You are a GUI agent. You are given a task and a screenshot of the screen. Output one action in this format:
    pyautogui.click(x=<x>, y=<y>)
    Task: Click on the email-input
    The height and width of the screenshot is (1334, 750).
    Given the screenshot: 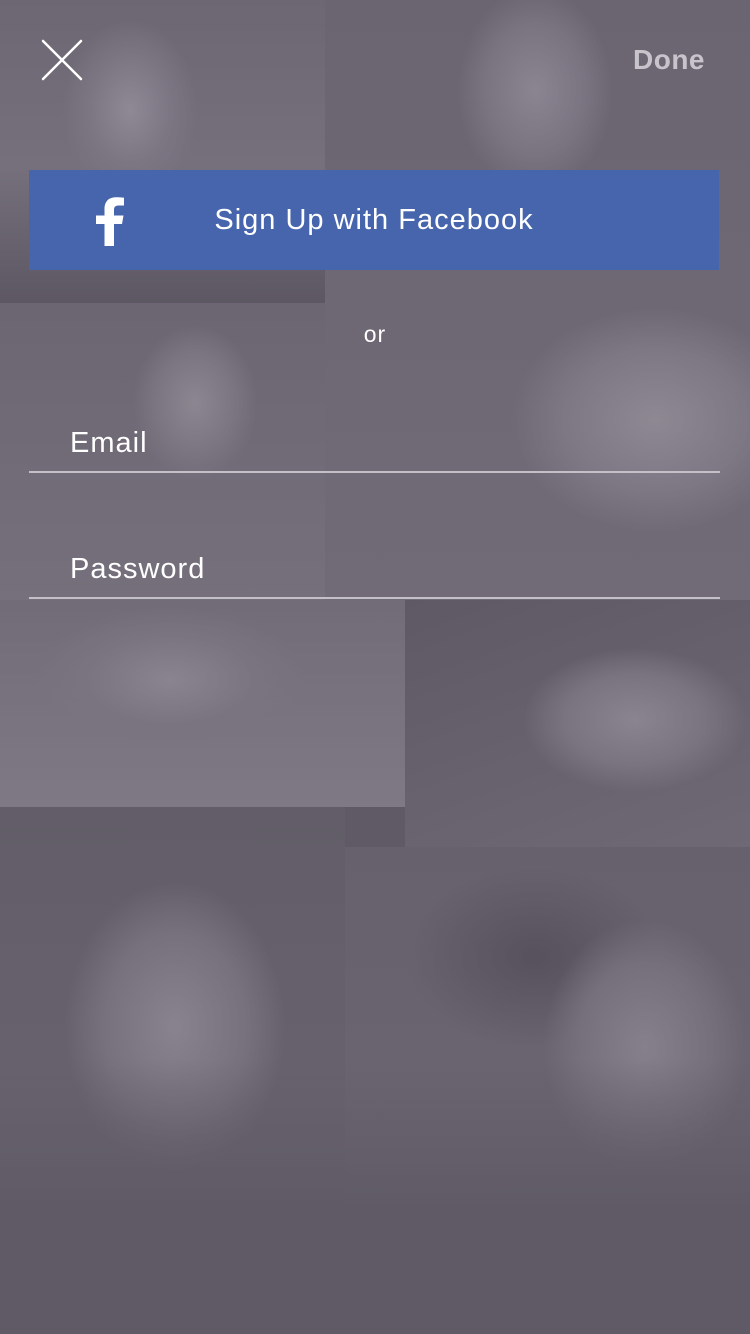 What is the action you would take?
    pyautogui.click(x=374, y=437)
    